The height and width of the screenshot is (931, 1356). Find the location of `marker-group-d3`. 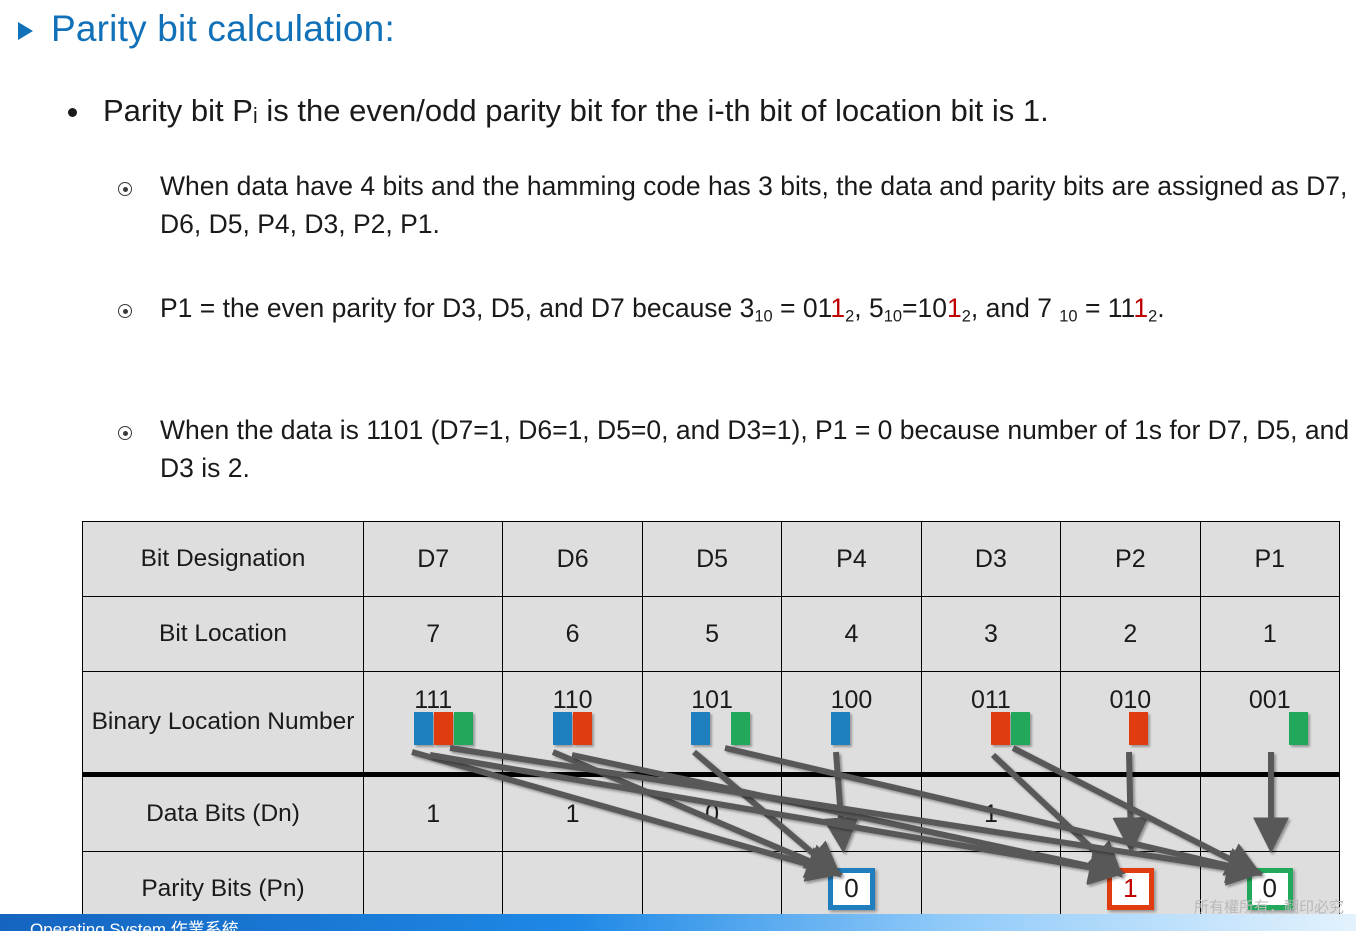

marker-group-d3 is located at coordinates (1001, 728).